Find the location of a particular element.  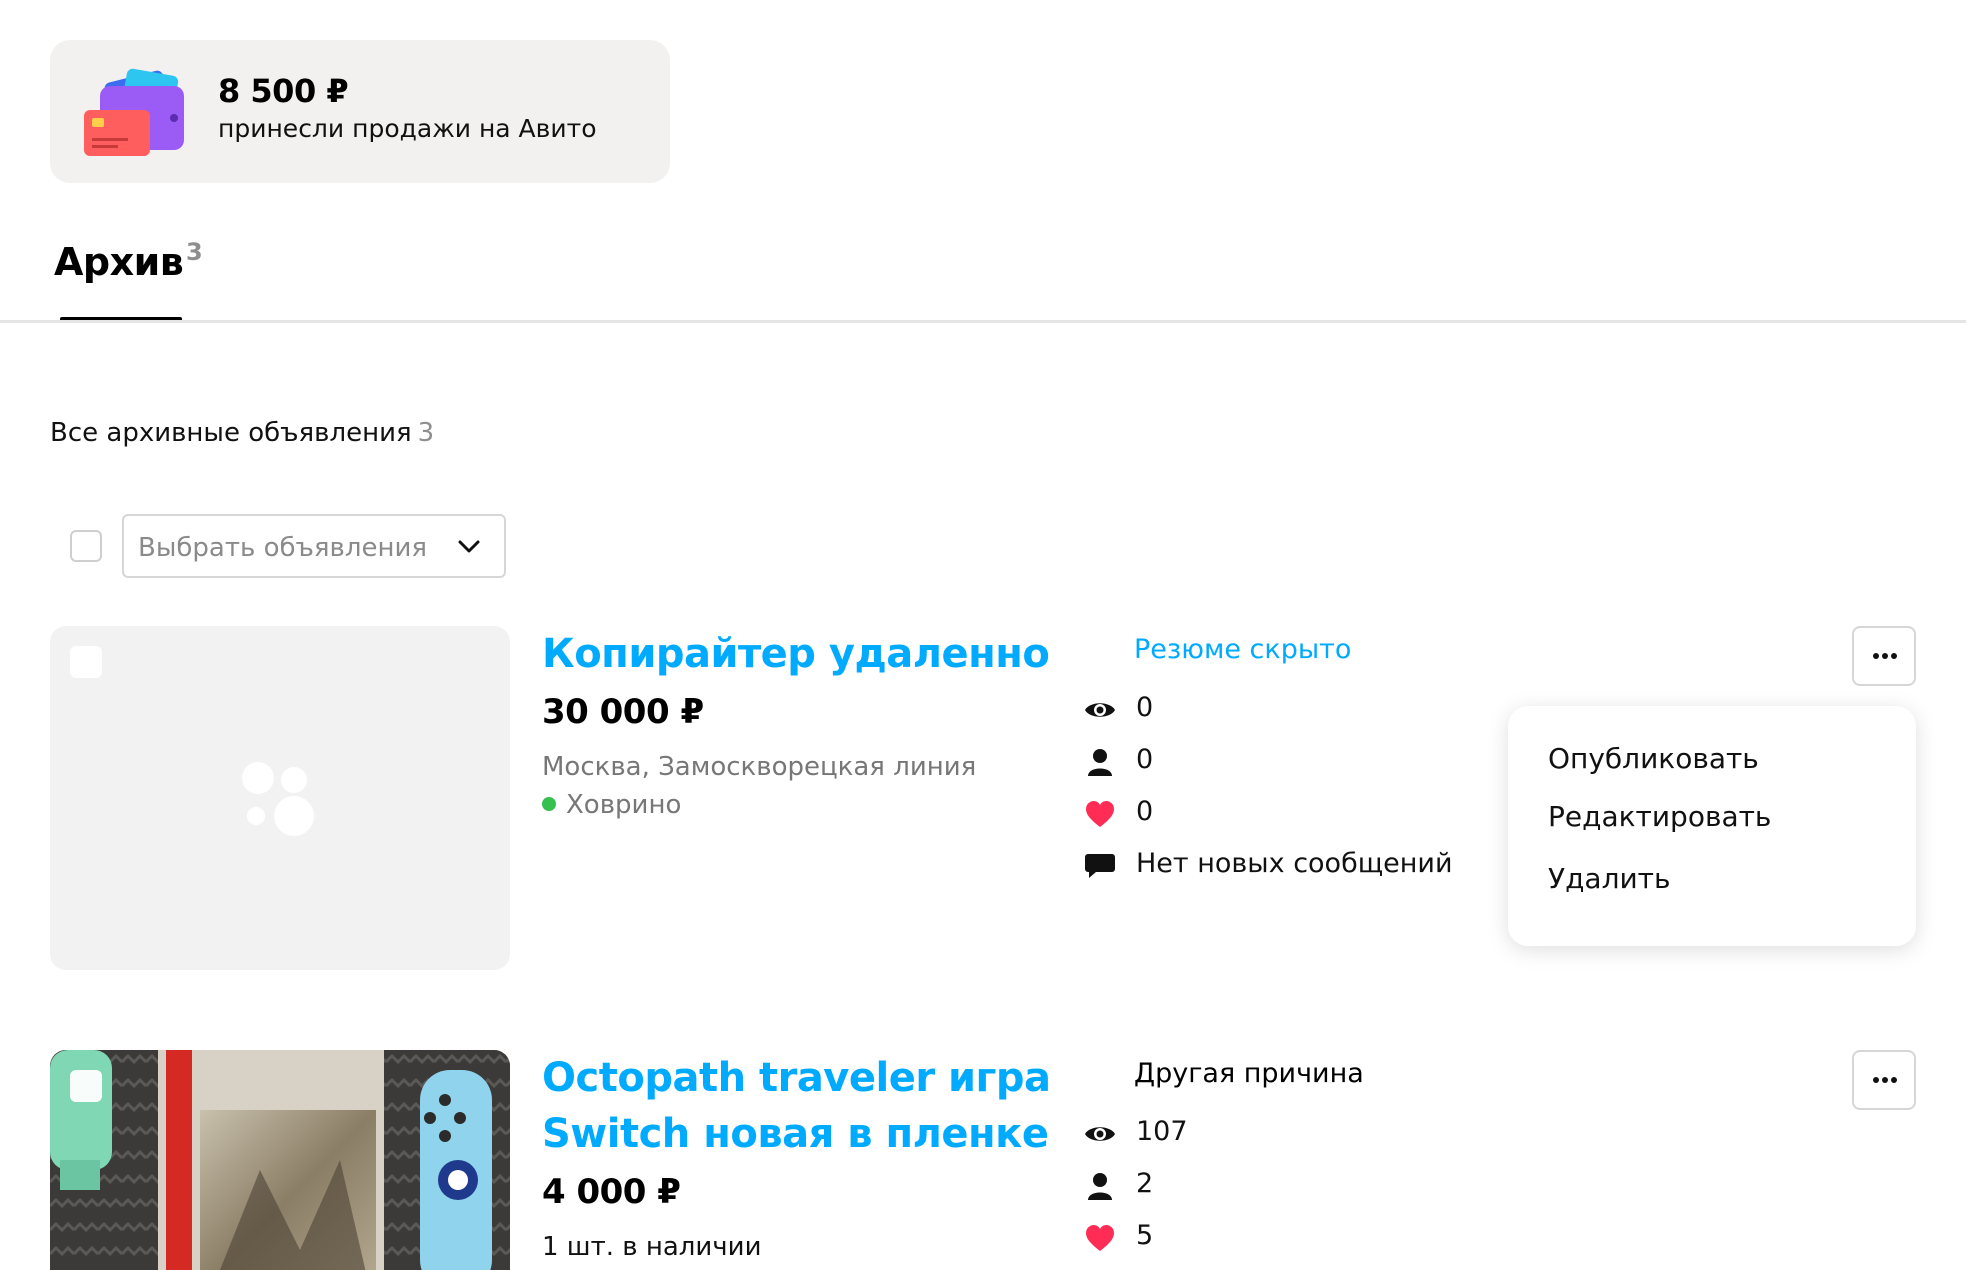

bulk-select-dropdown: Выбрать объявления is located at coordinates (314, 546).